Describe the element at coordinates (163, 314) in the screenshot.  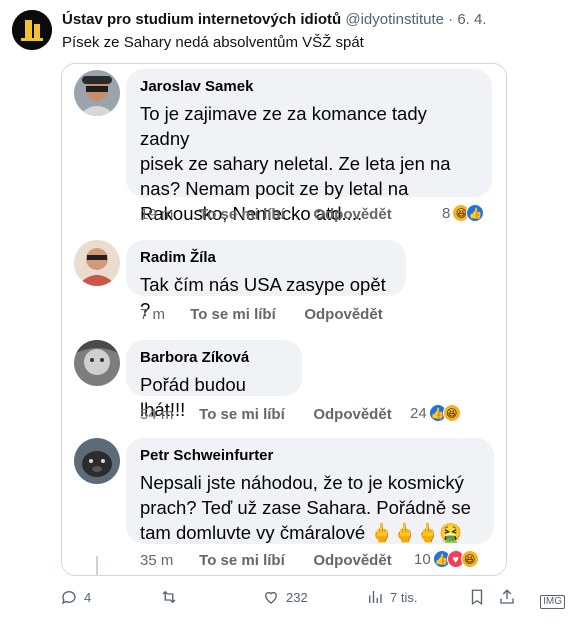
I see `comment-time: 7 m` at that location.